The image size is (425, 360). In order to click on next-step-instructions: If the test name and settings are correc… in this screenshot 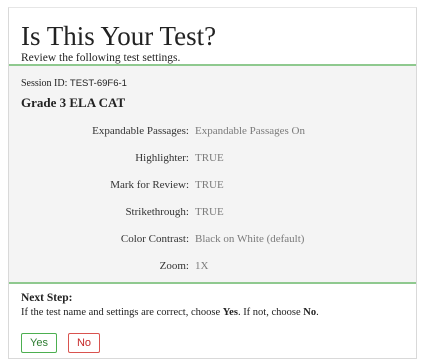, I will do `click(218, 312)`.